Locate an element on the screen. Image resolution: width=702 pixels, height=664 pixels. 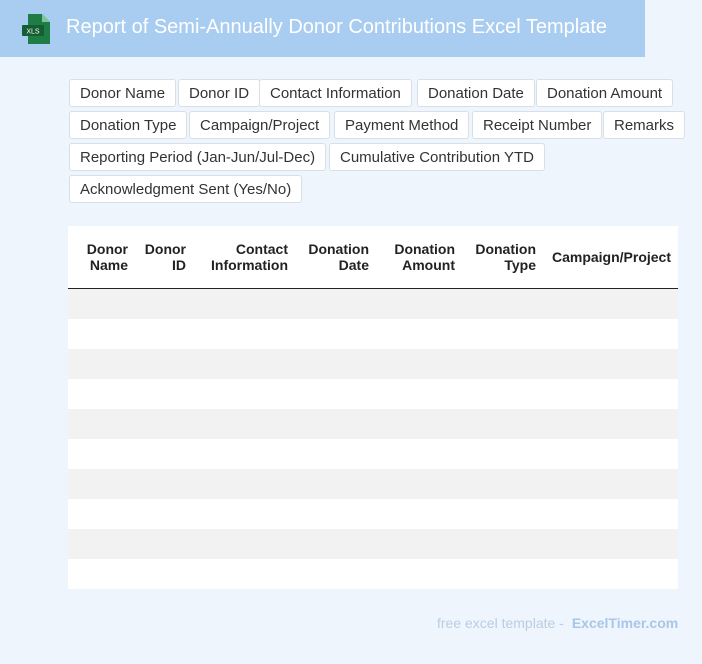
tag-acknowledgment-sent: Acknowledgment Sent (Yes/No) is located at coordinates (186, 189).